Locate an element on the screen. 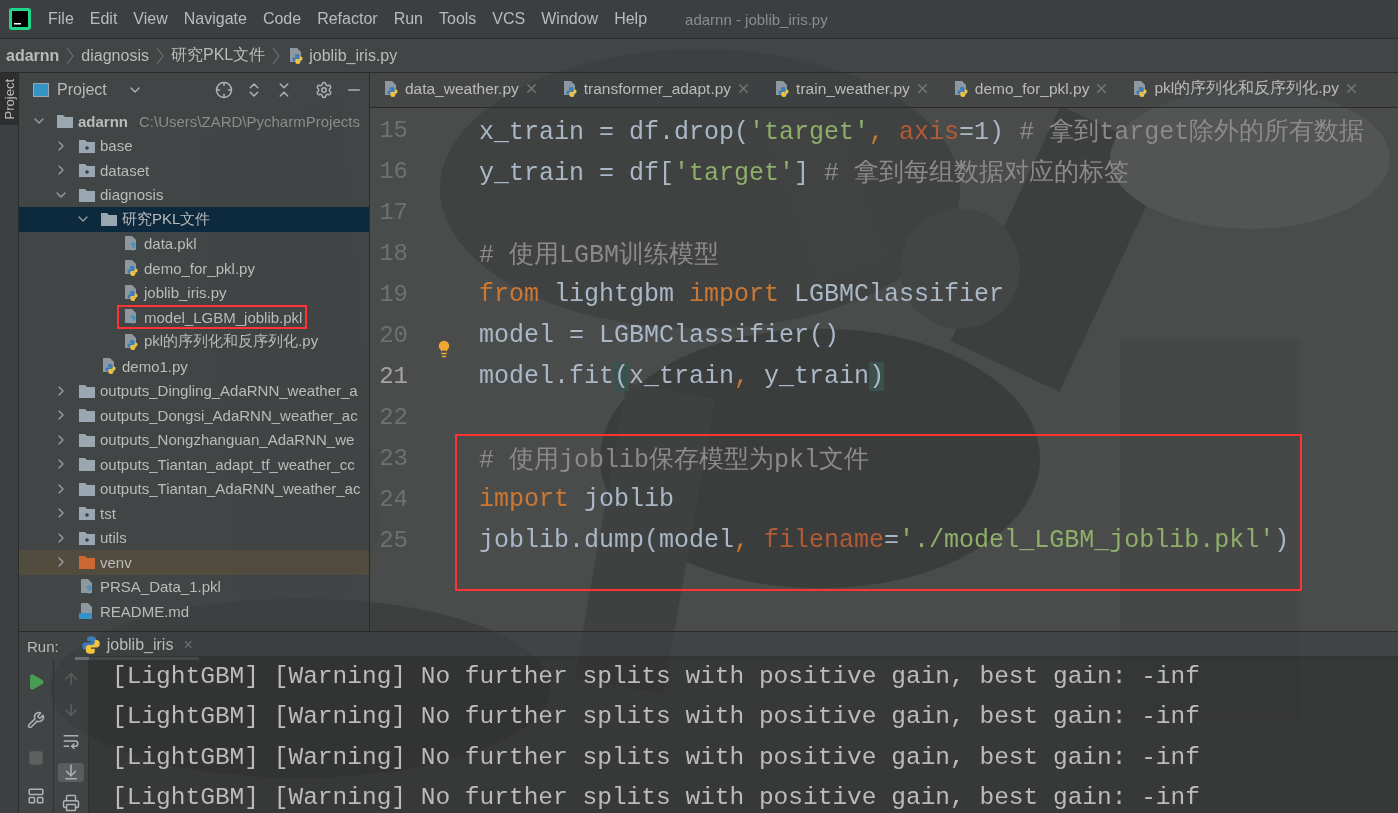 This screenshot has width=1398, height=813. menu-item: Tools is located at coordinates (458, 19).